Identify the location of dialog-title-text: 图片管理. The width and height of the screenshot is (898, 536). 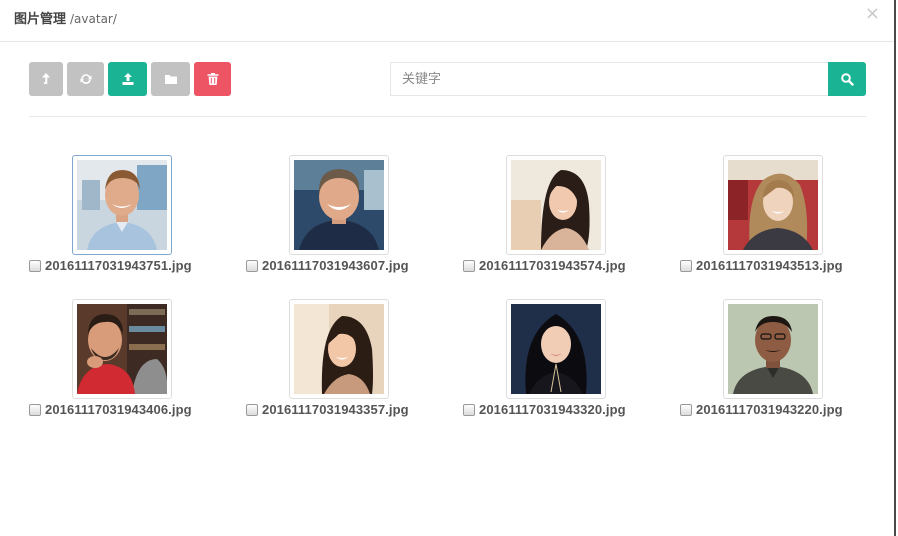
(40, 19).